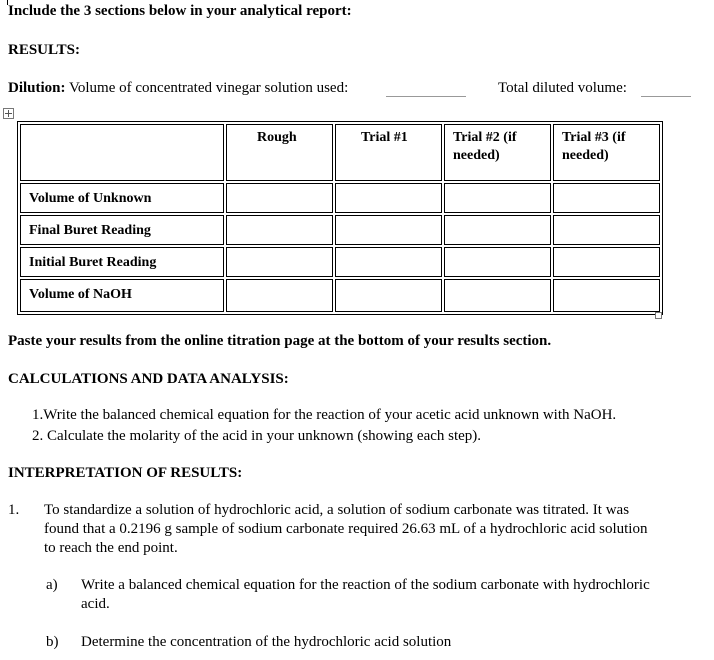 The height and width of the screenshot is (660, 714). Describe the element at coordinates (122, 198) in the screenshot. I see `row-label-cell: Volume of Unknown` at that location.